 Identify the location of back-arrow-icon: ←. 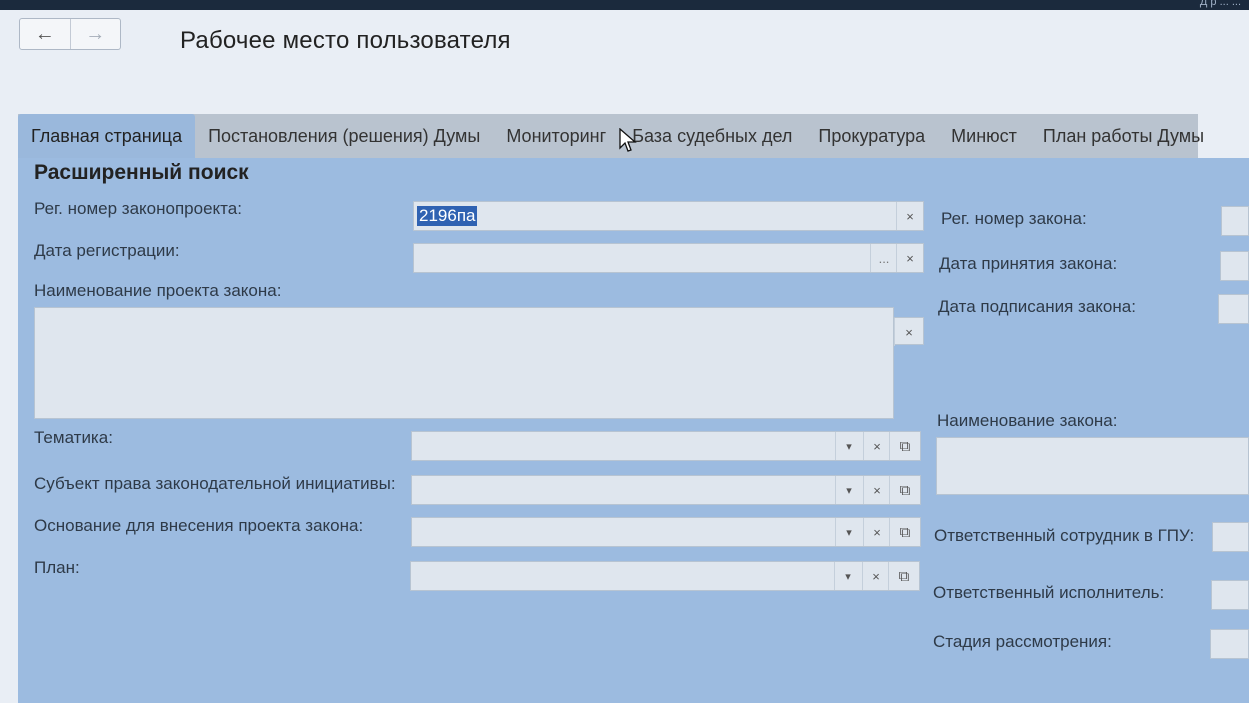
(44, 33).